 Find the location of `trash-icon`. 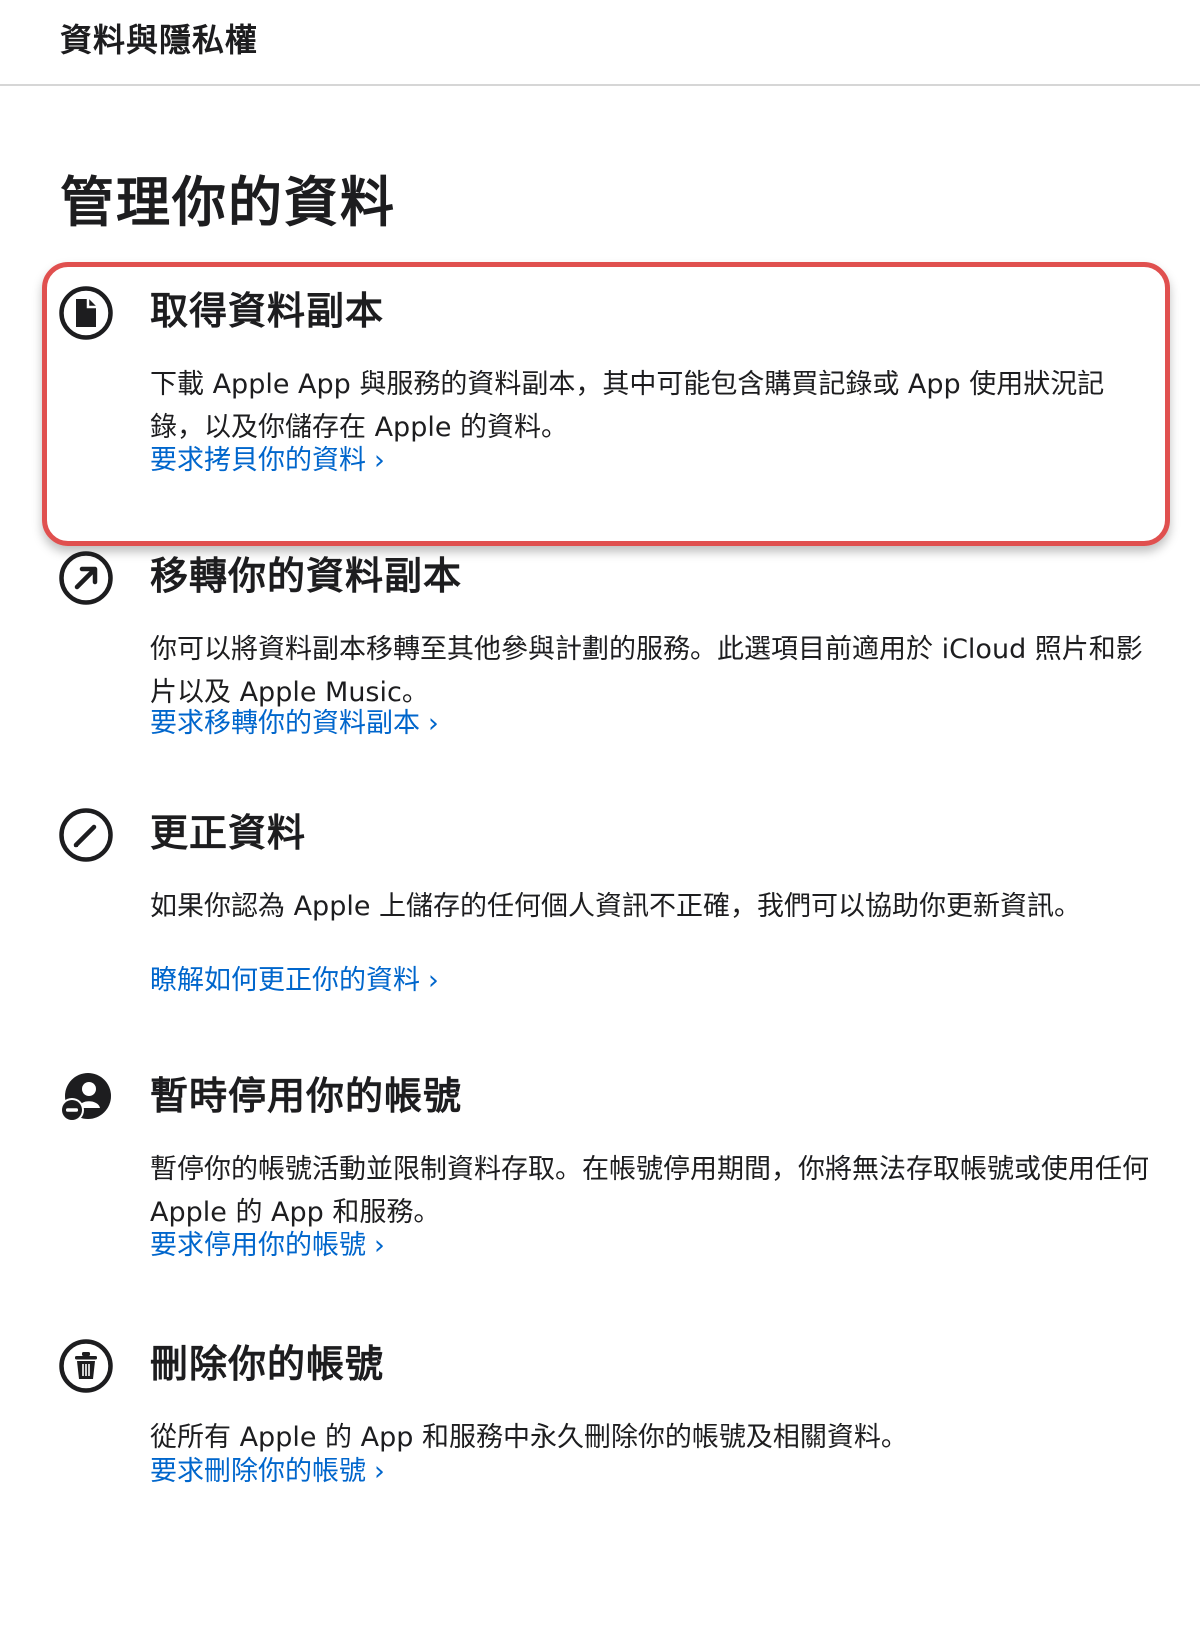

trash-icon is located at coordinates (86, 1366).